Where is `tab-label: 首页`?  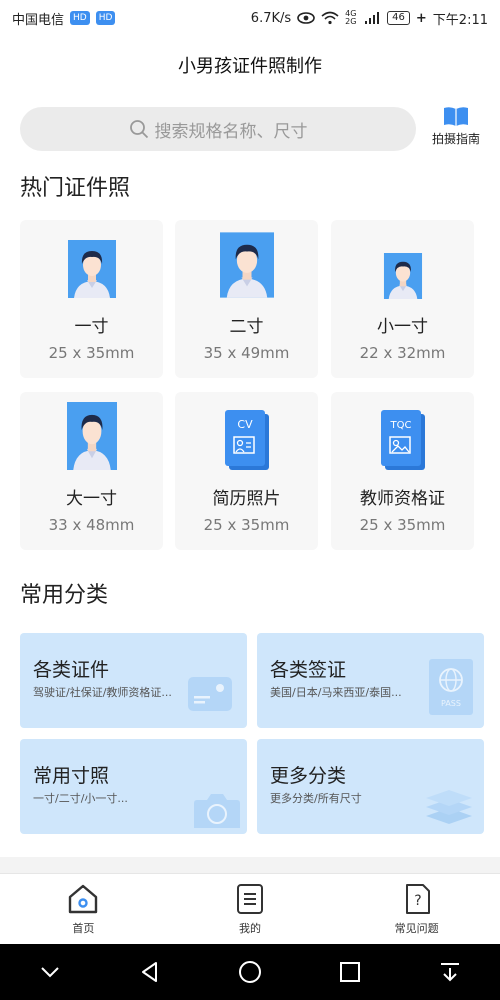 tab-label: 首页 is located at coordinates (83, 928).